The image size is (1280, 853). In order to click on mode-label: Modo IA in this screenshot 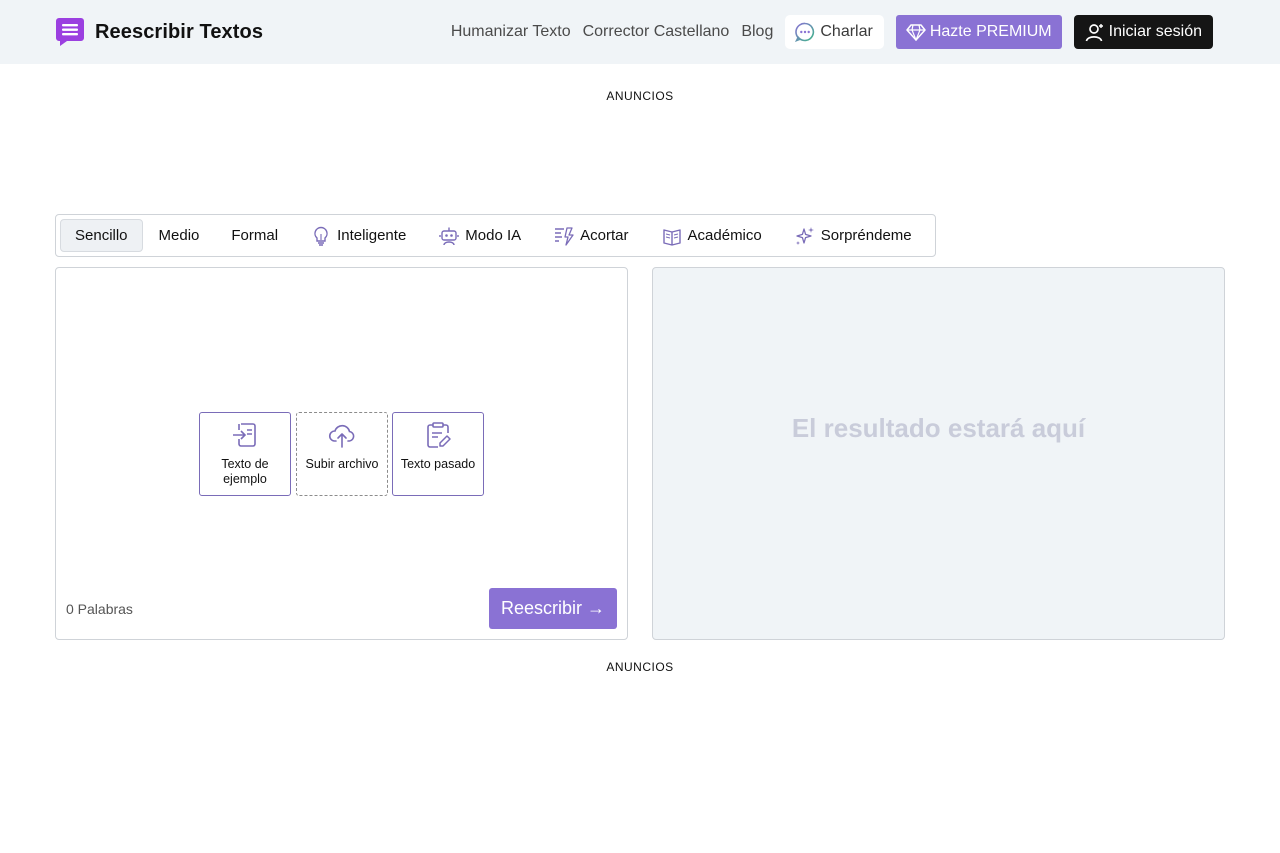, I will do `click(493, 235)`.